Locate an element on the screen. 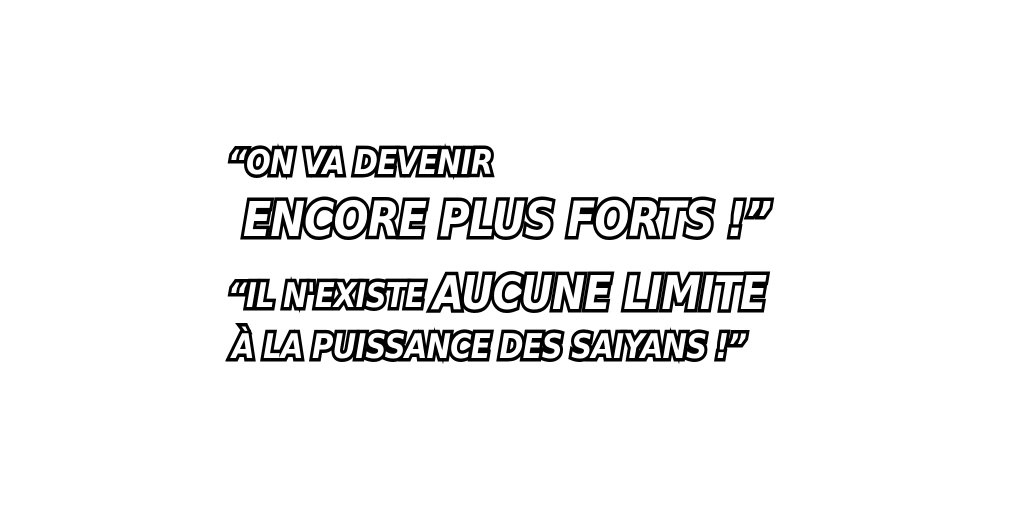 The width and height of the screenshot is (1024, 512). quote-2-line-2: À LA PUISSANCE DES SAIYANS !” is located at coordinates (489, 347).